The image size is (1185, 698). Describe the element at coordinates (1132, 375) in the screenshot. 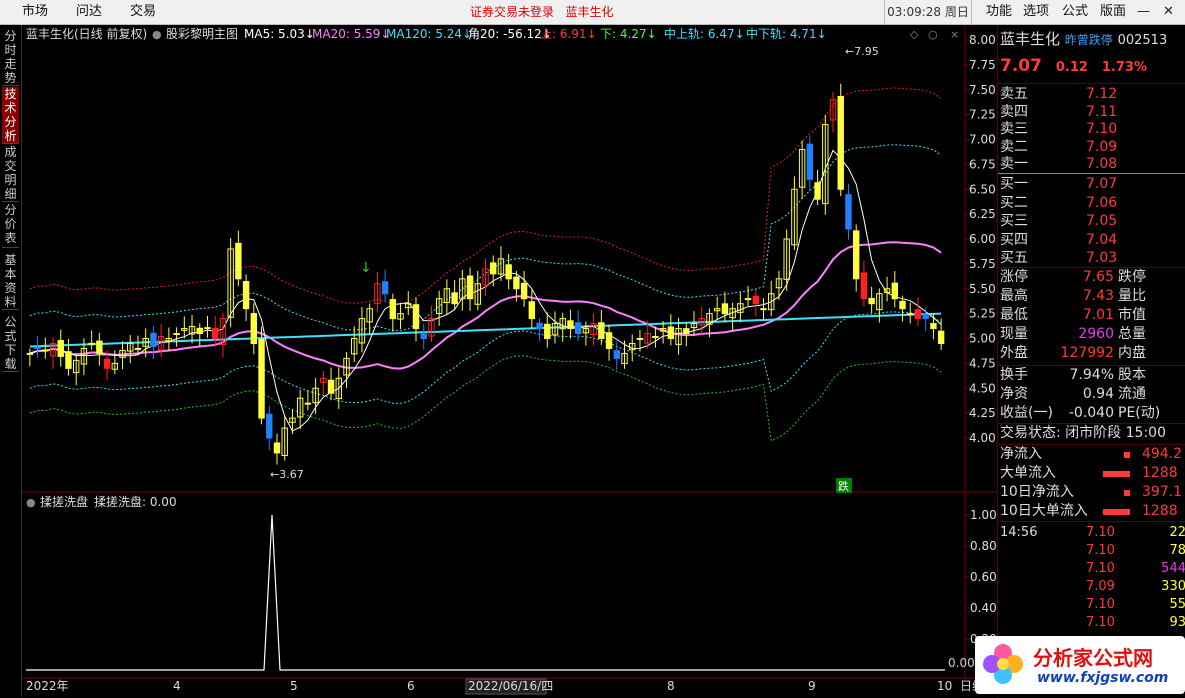

I see `stat2-label-2: 股本` at that location.